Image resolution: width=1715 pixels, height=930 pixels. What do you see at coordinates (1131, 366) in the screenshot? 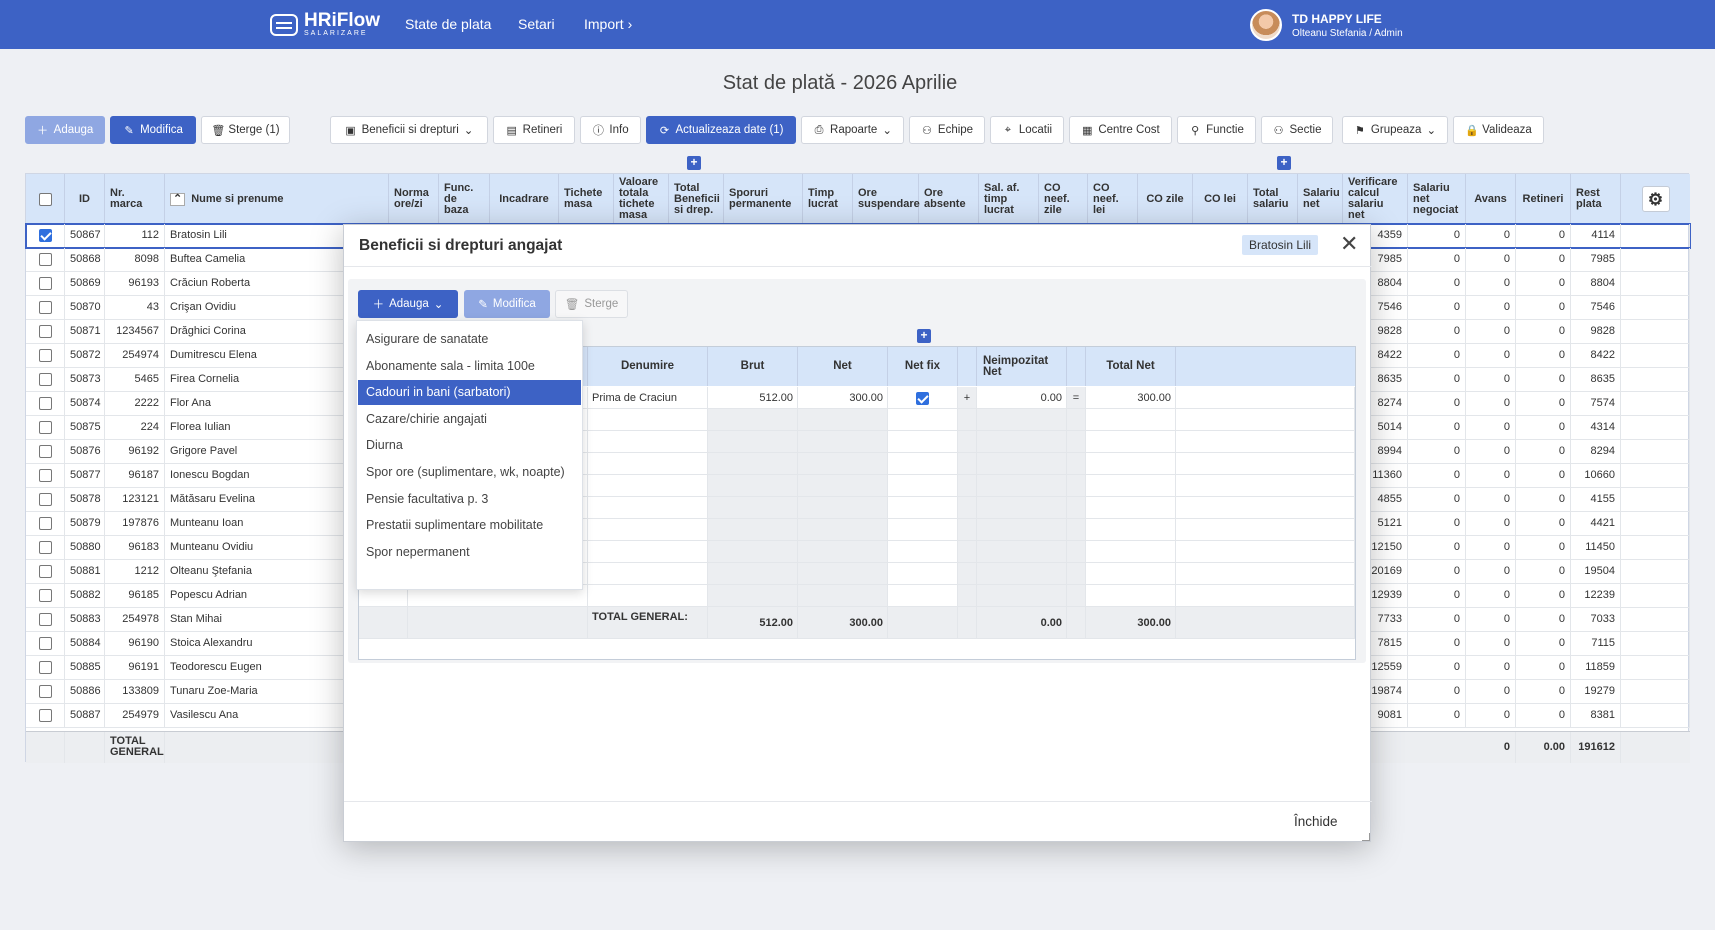
I see `benefits-col-total-net: Total Net` at bounding box center [1131, 366].